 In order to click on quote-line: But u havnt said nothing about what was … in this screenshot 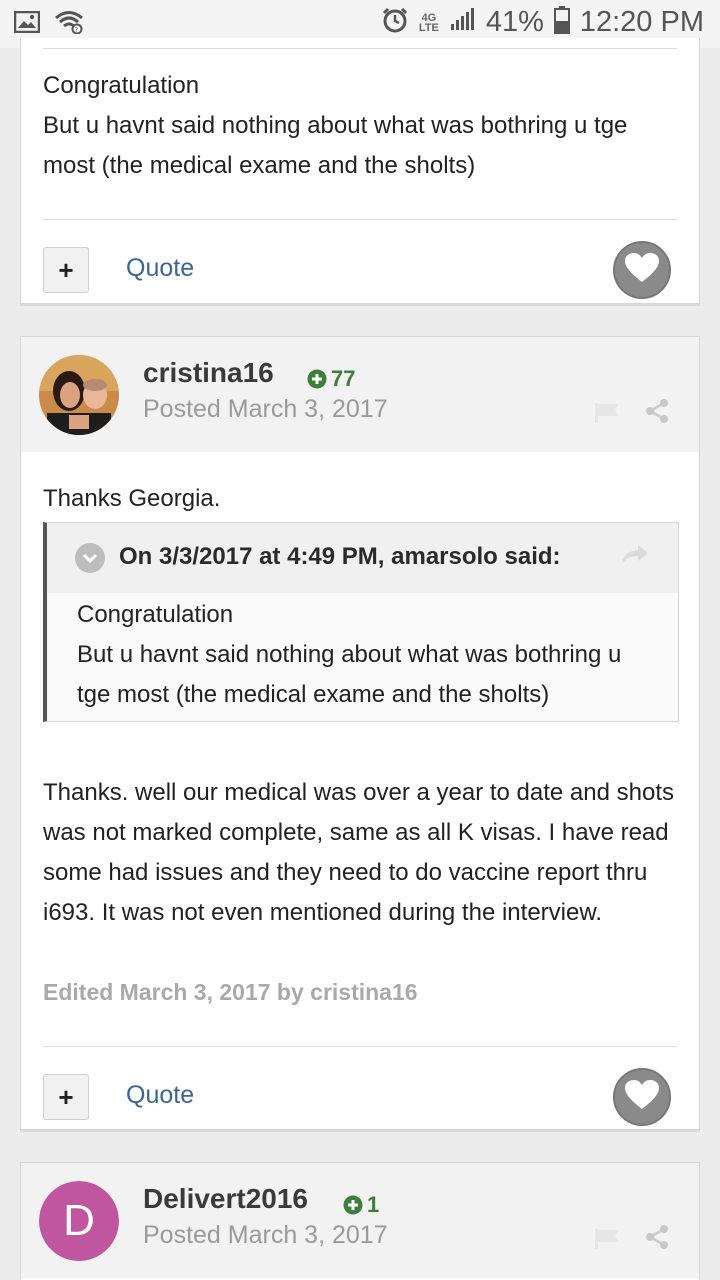, I will do `click(349, 674)`.